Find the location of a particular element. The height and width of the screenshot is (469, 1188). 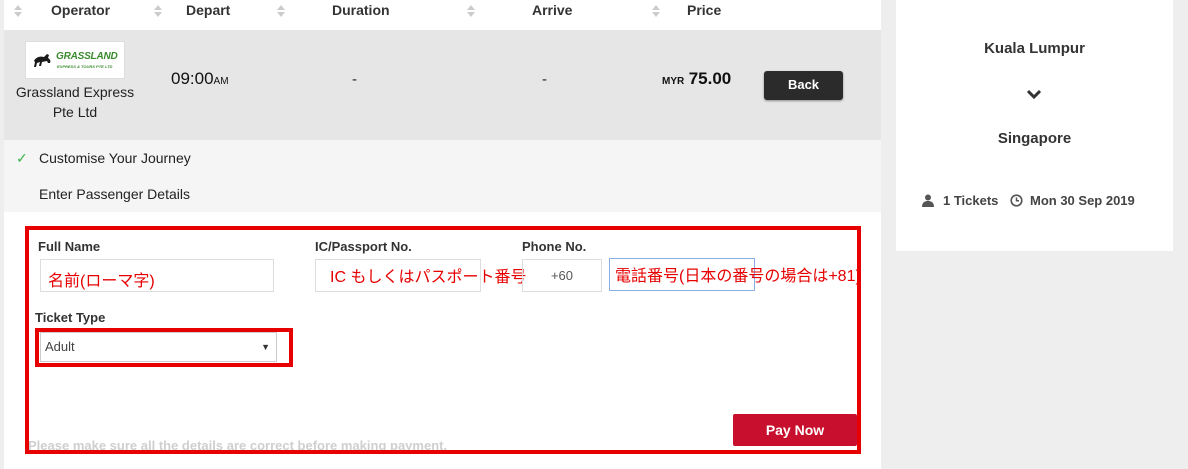

step-passenger-details: Enter Passenger Details is located at coordinates (442, 194).